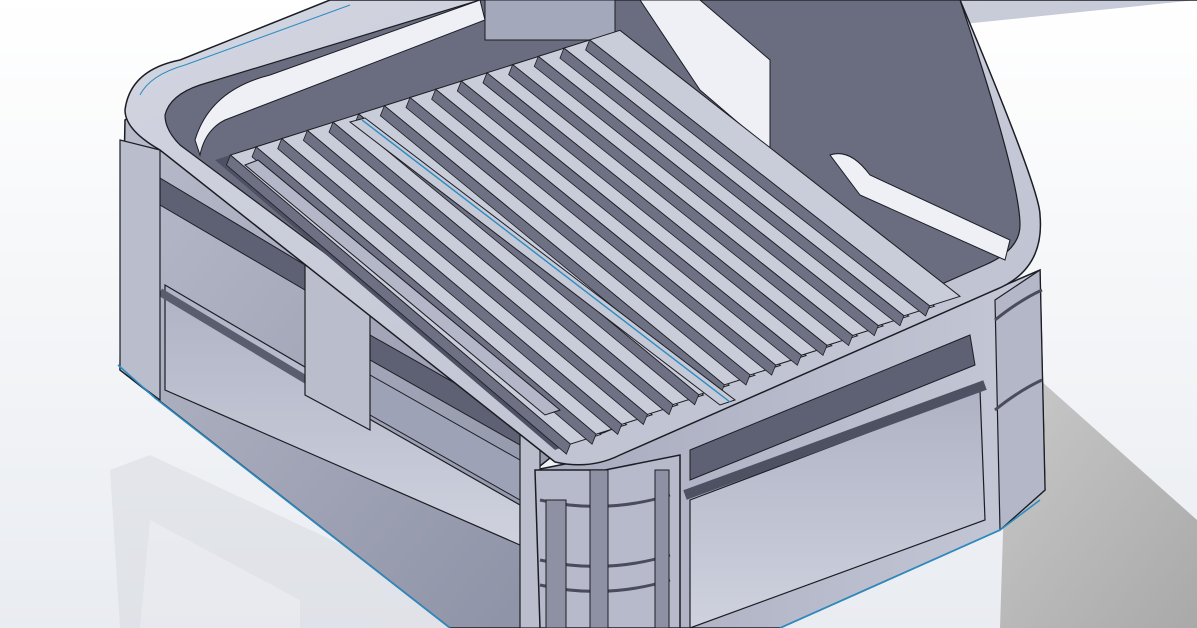  Describe the element at coordinates (1020, 400) in the screenshot. I see `right-end-post` at that location.